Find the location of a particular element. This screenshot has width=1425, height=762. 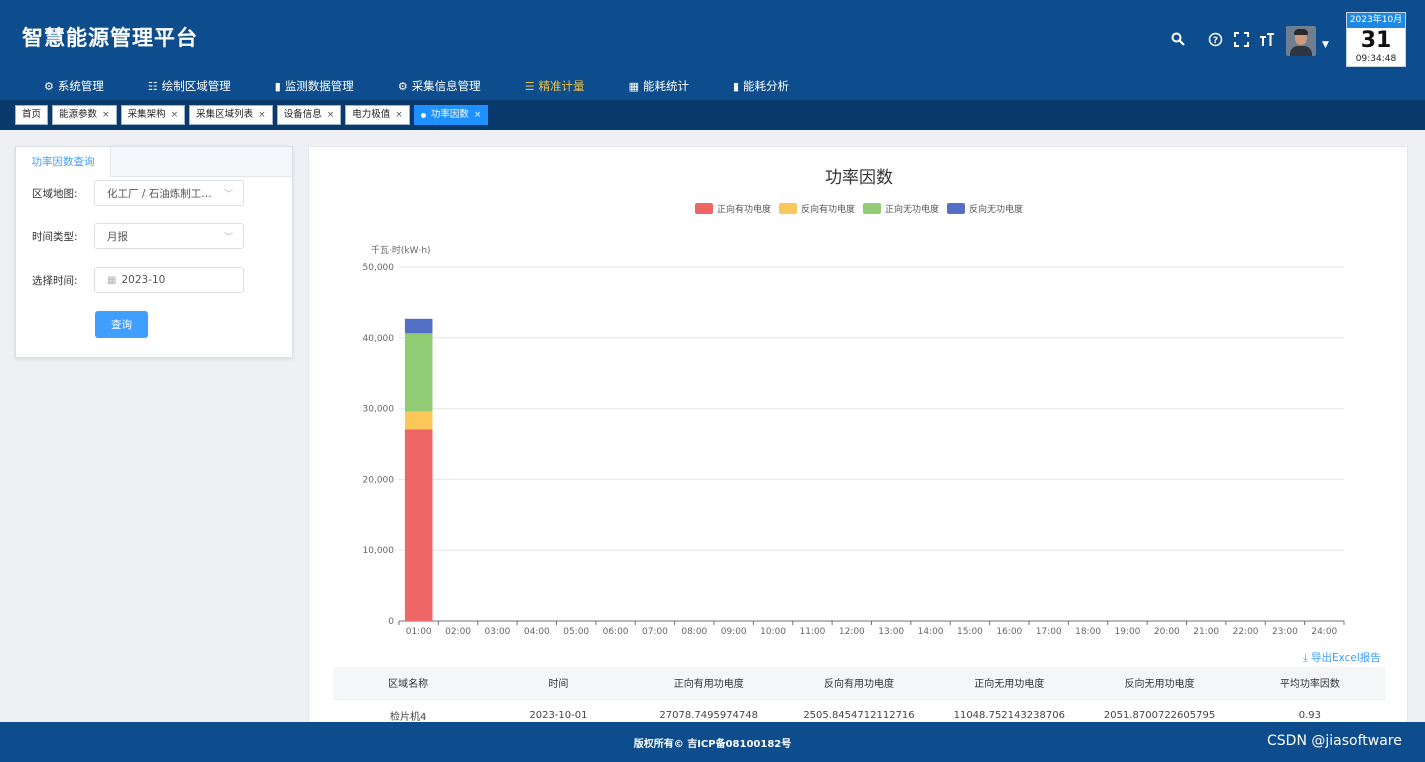

tab-1: 能源参数 × is located at coordinates (84, 115).